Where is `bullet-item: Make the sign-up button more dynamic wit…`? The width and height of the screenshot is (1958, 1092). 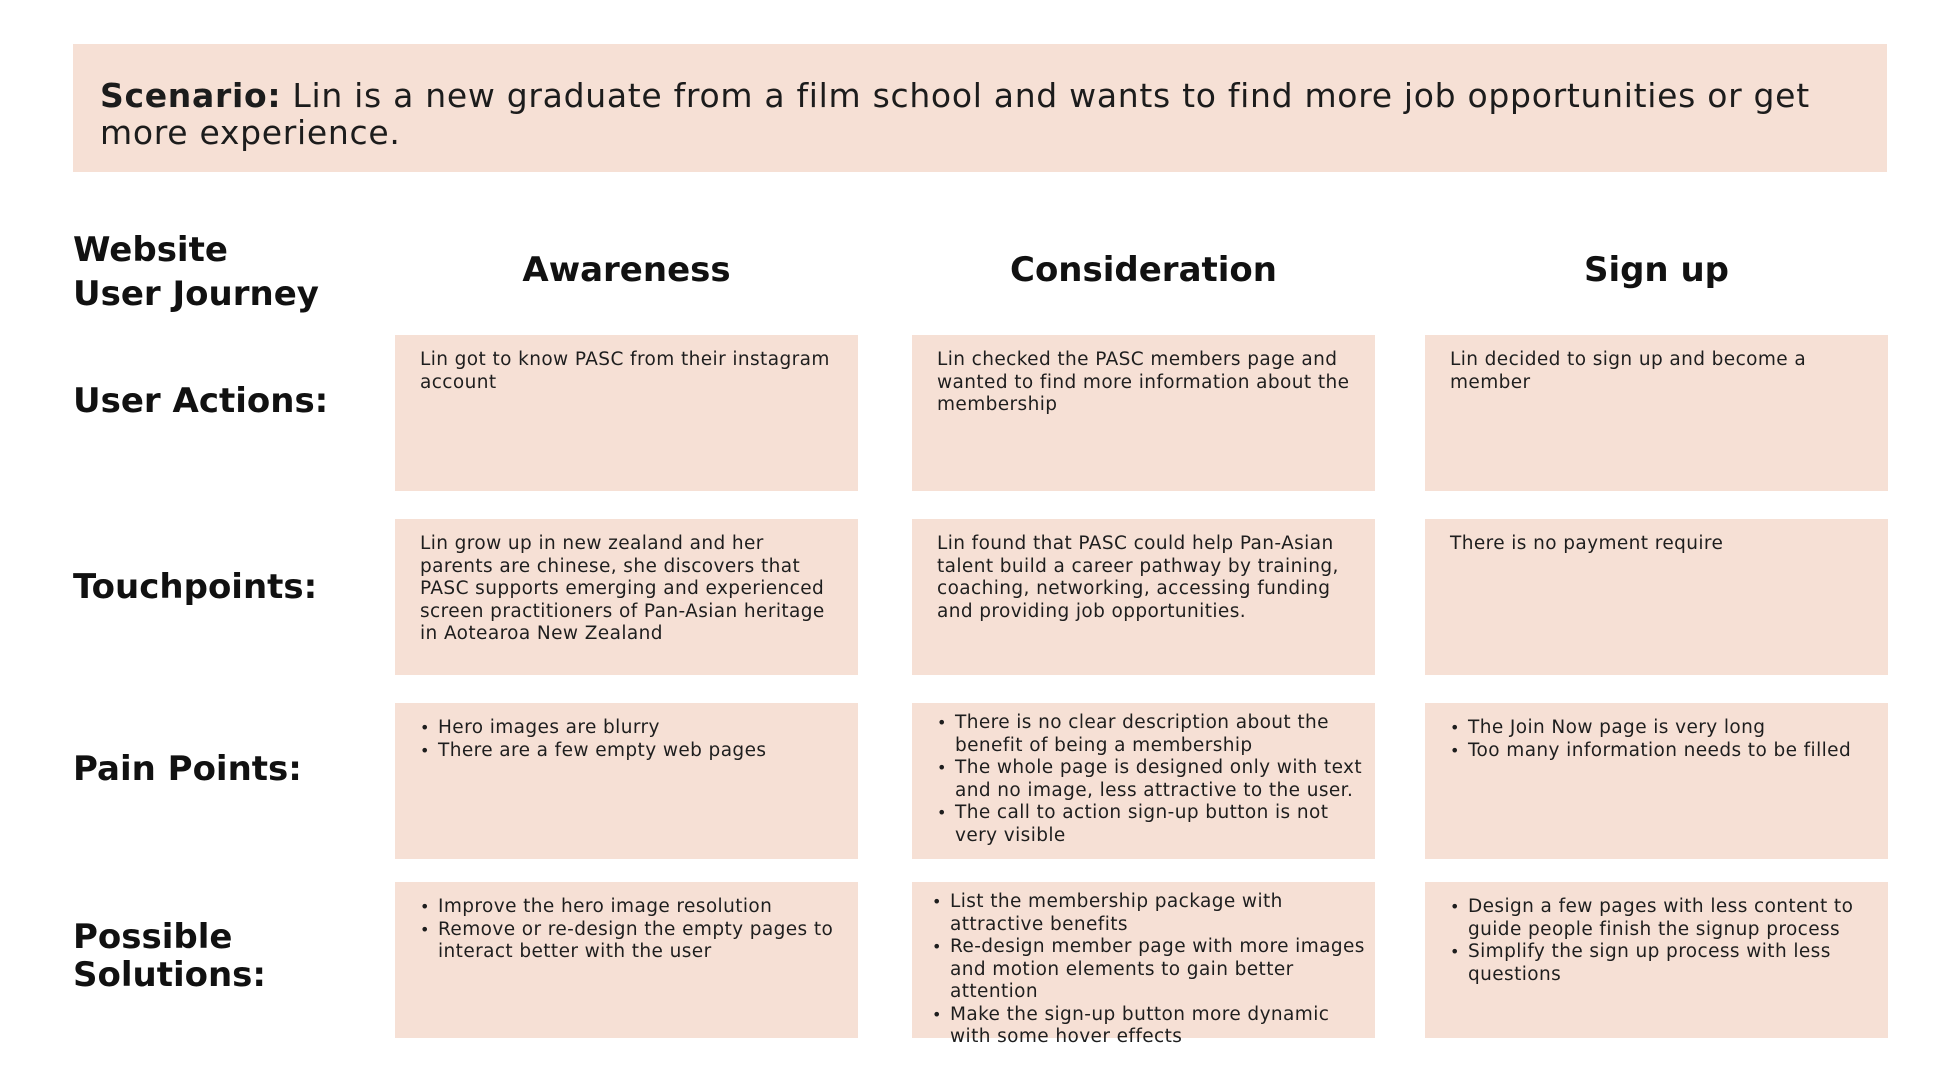 bullet-item: Make the sign-up button more dynamic wit… is located at coordinates (1150, 1026).